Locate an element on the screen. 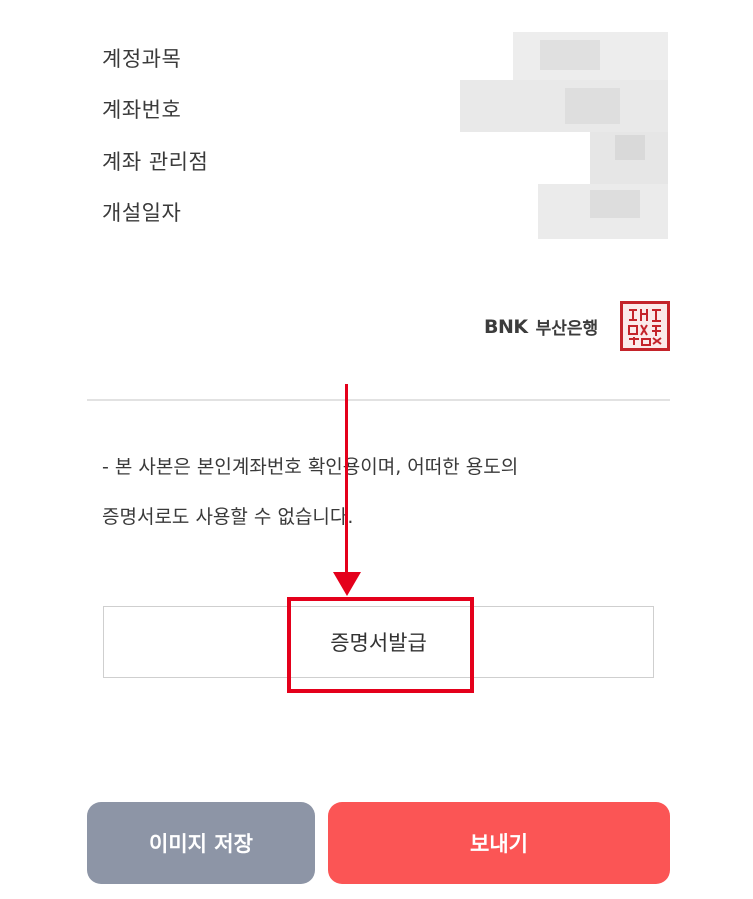  notice-line-2: 증명서로도 사용할 수 없습니다. is located at coordinates (228, 517).